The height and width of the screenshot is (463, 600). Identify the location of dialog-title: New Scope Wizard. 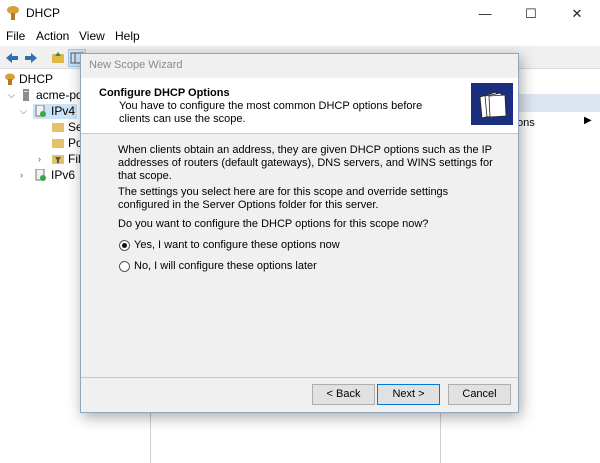
(136, 65).